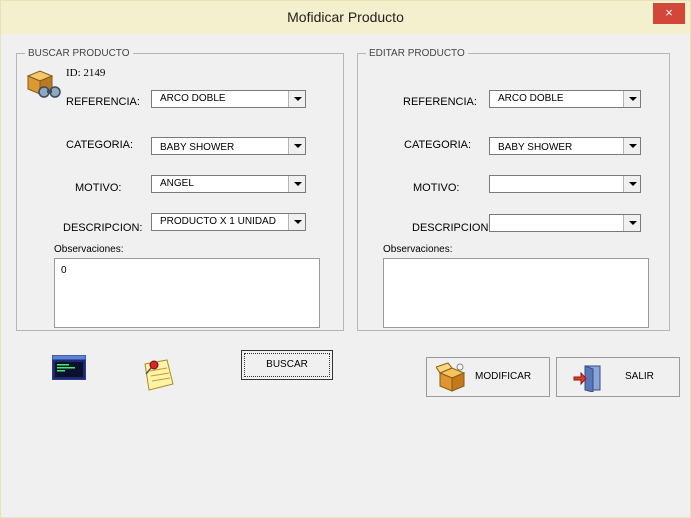  I want to click on editar-referencia-label: REFERENCIA:, so click(440, 102).